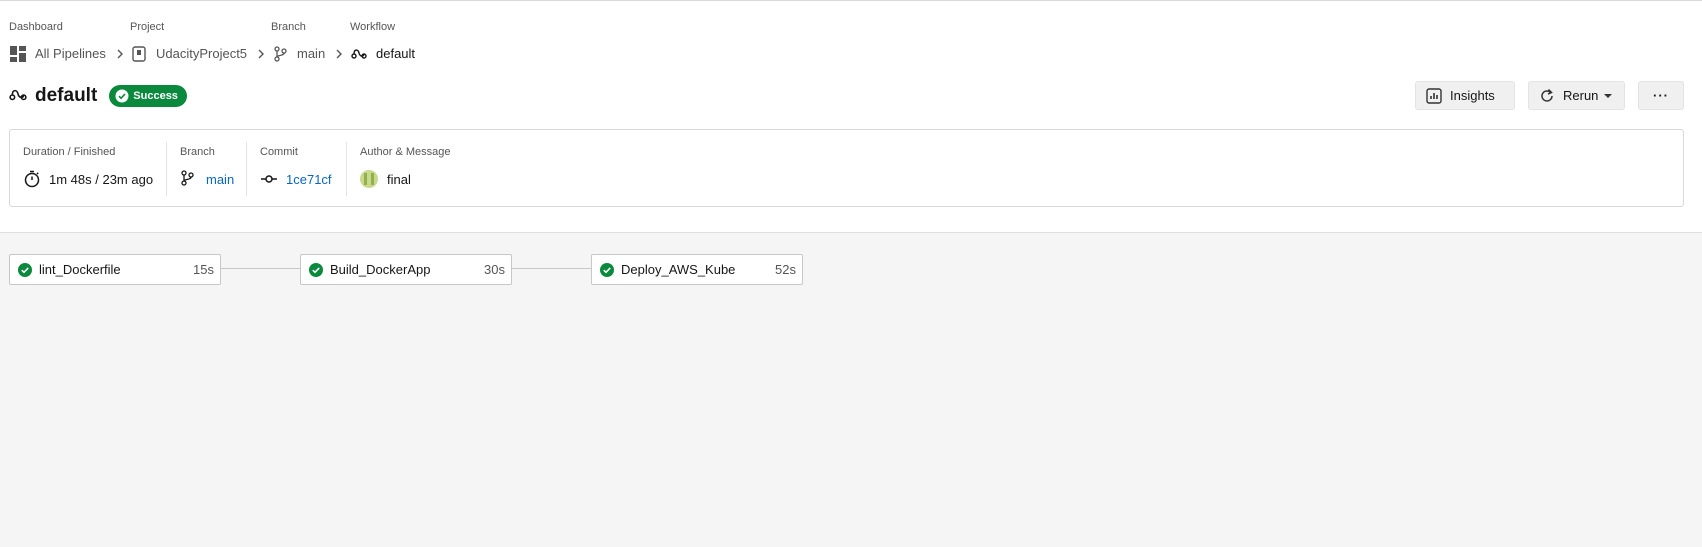 The width and height of the screenshot is (1702, 547). What do you see at coordinates (203, 269) in the screenshot?
I see `job-duration: 15s` at bounding box center [203, 269].